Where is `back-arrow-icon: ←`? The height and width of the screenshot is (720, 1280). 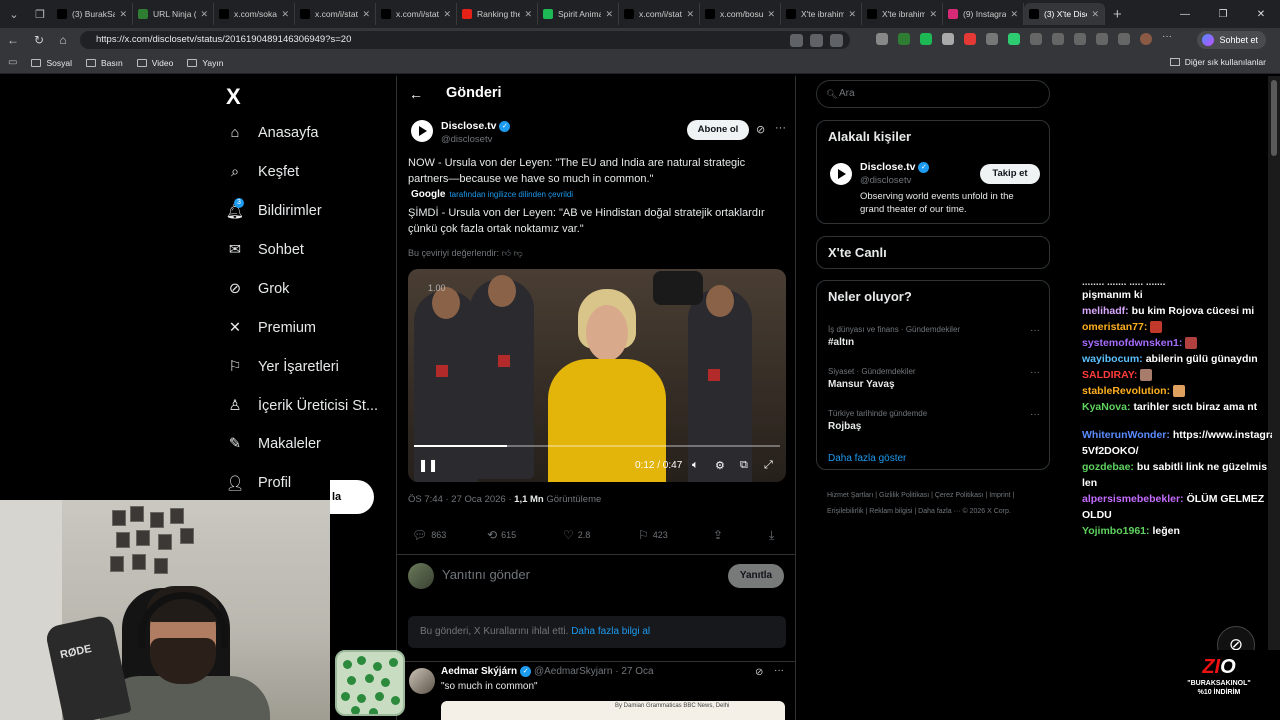
back-arrow-icon: ← is located at coordinates (416, 94).